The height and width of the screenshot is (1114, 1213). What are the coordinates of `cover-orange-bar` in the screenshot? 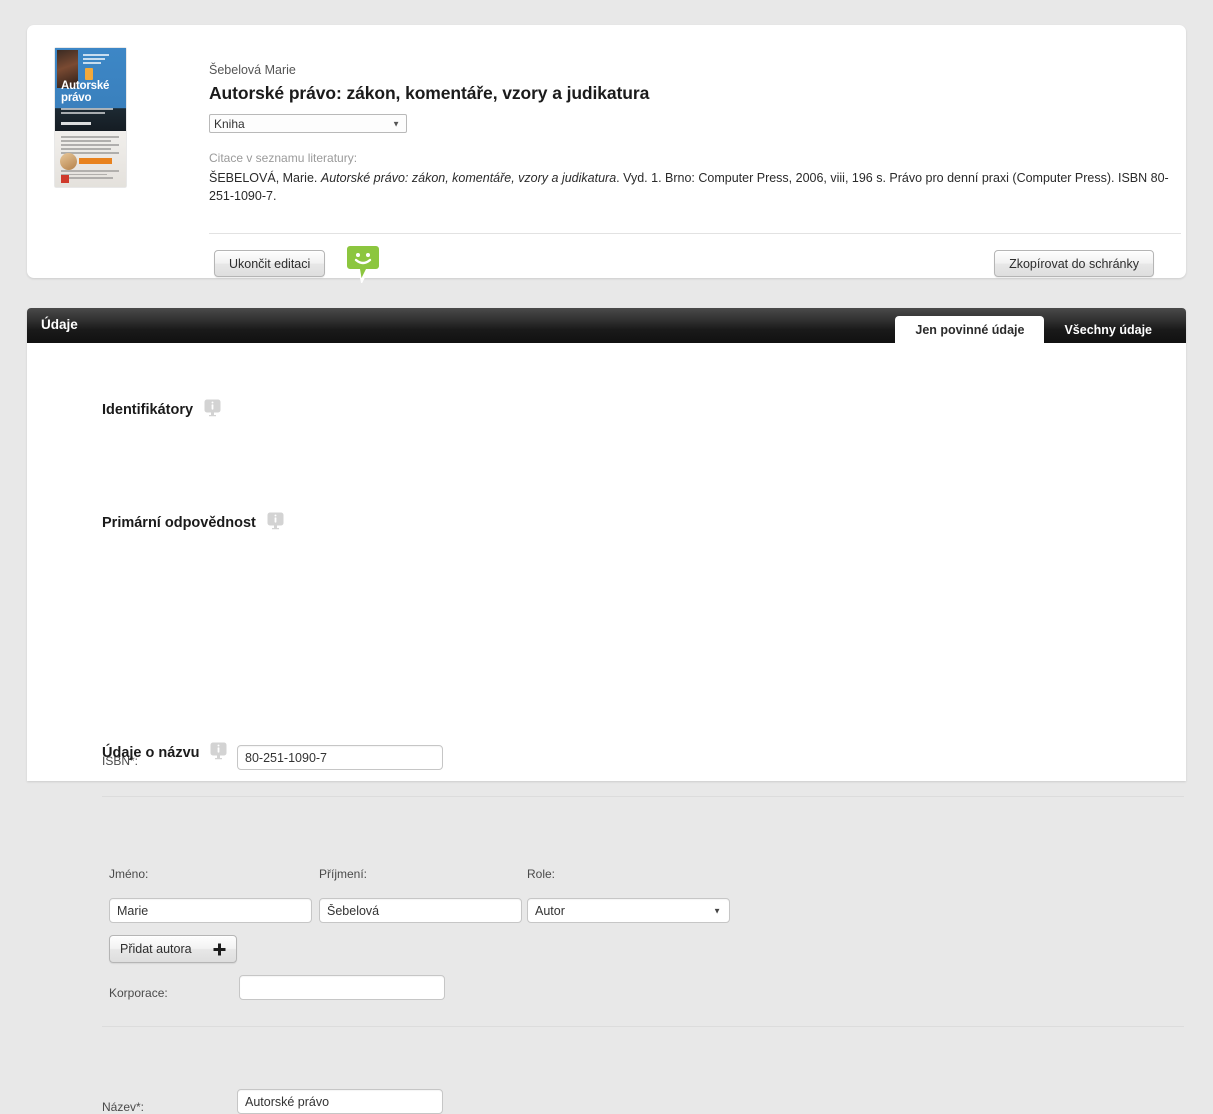 It's located at (95, 161).